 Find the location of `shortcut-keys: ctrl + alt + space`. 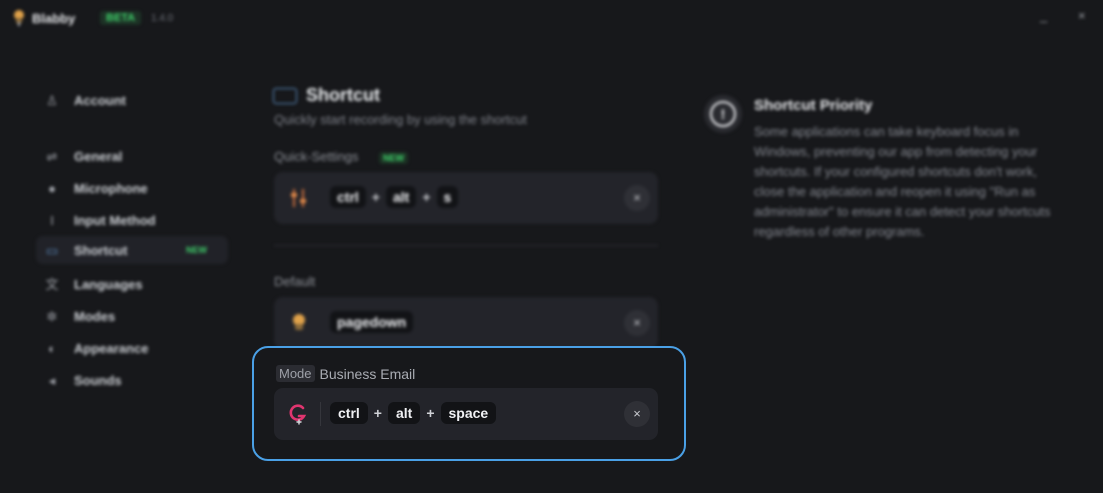

shortcut-keys: ctrl + alt + space is located at coordinates (413, 413).